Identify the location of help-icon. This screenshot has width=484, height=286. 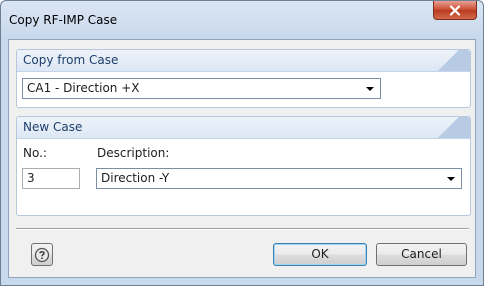
(42, 255).